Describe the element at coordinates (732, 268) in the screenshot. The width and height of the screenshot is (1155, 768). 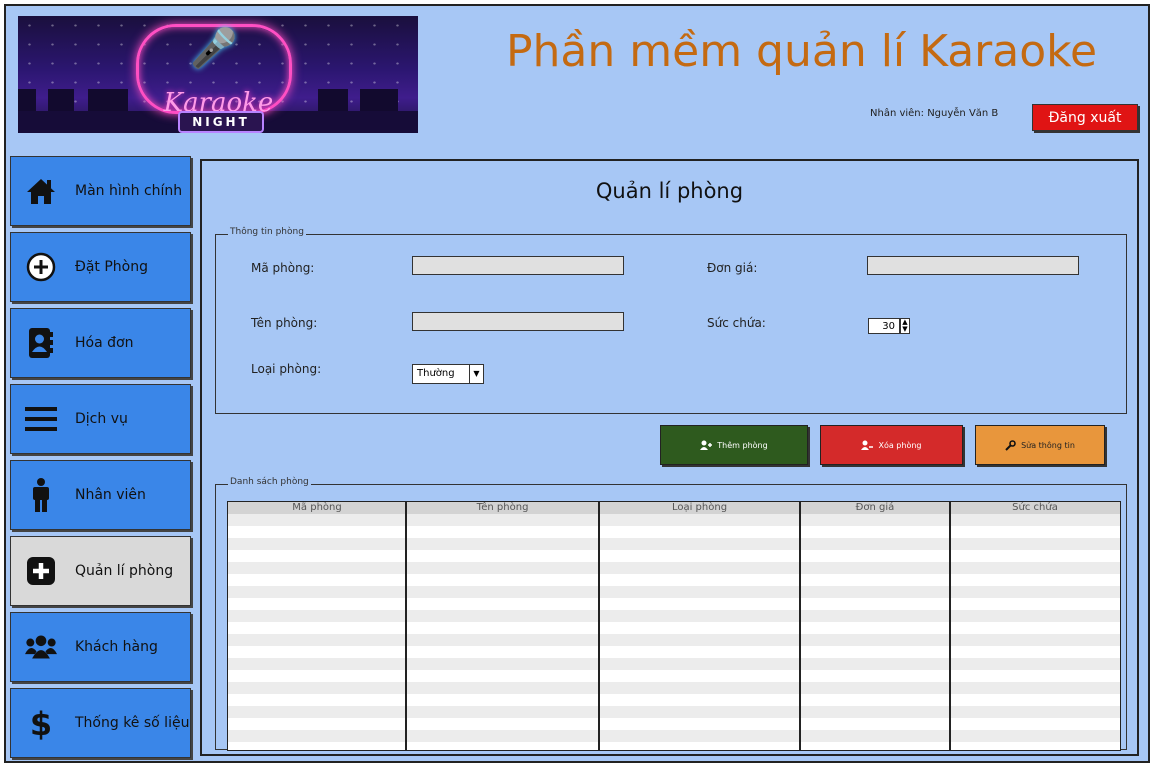
I see `price-label: Đơn giá:` at that location.